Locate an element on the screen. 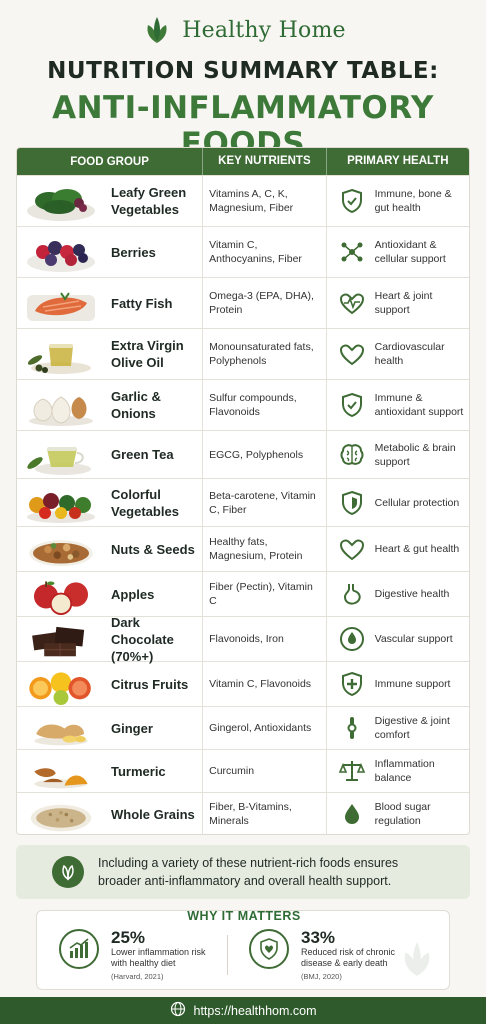 This screenshot has height=1024, width=486. brand-name: Healthy Home is located at coordinates (264, 30).